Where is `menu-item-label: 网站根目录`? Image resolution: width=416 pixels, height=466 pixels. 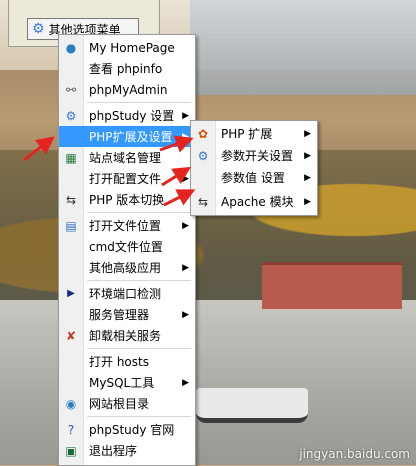 menu-item-label: 网站根目录 is located at coordinates (119, 404).